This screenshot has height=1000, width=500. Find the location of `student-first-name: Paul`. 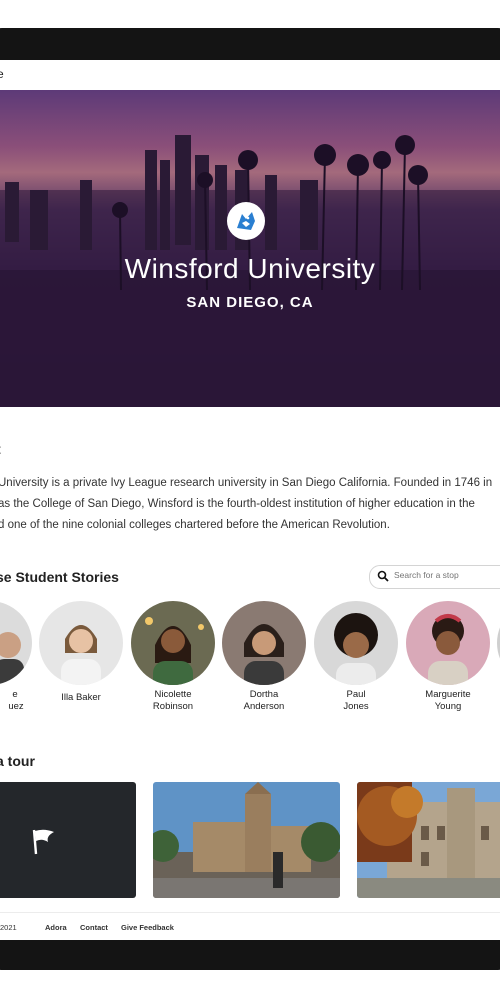

student-first-name: Paul is located at coordinates (356, 694).